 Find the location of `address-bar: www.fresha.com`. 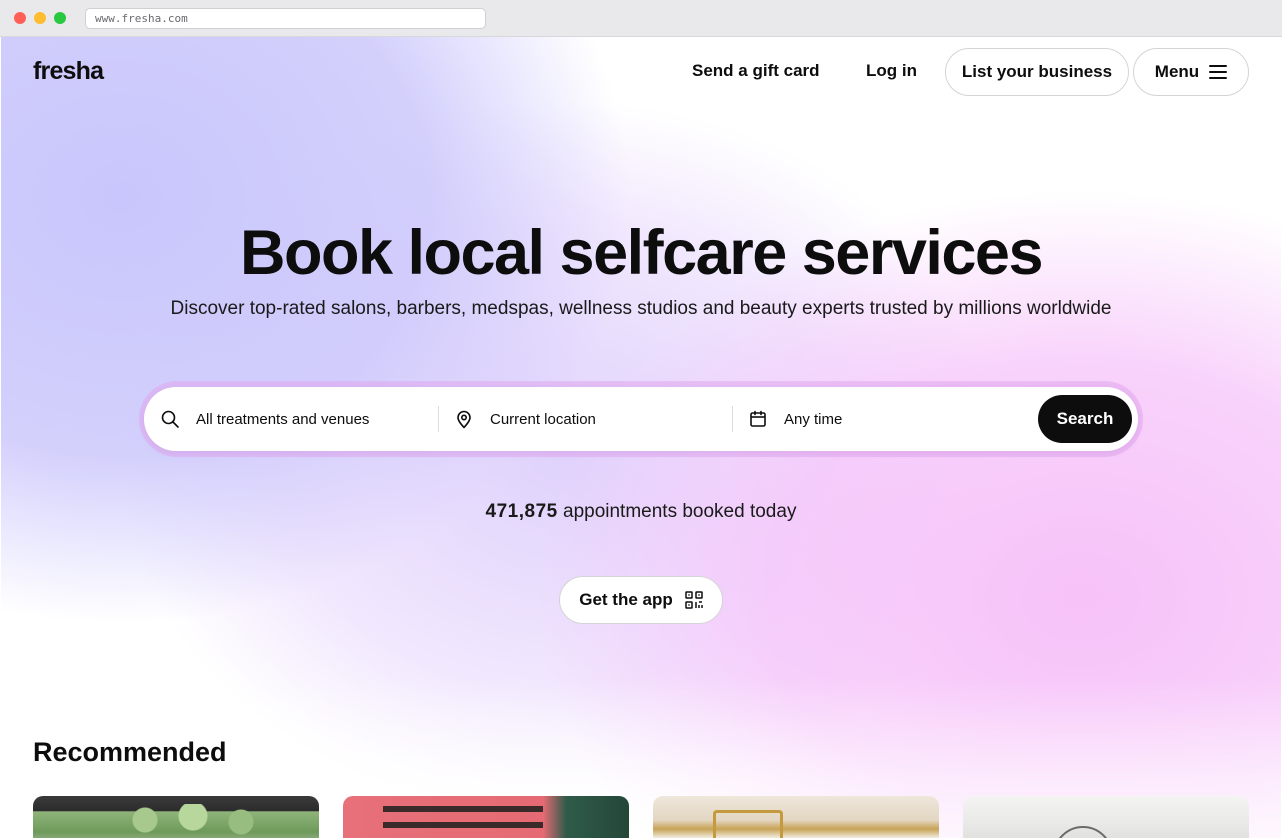

address-bar: www.fresha.com is located at coordinates (285, 18).